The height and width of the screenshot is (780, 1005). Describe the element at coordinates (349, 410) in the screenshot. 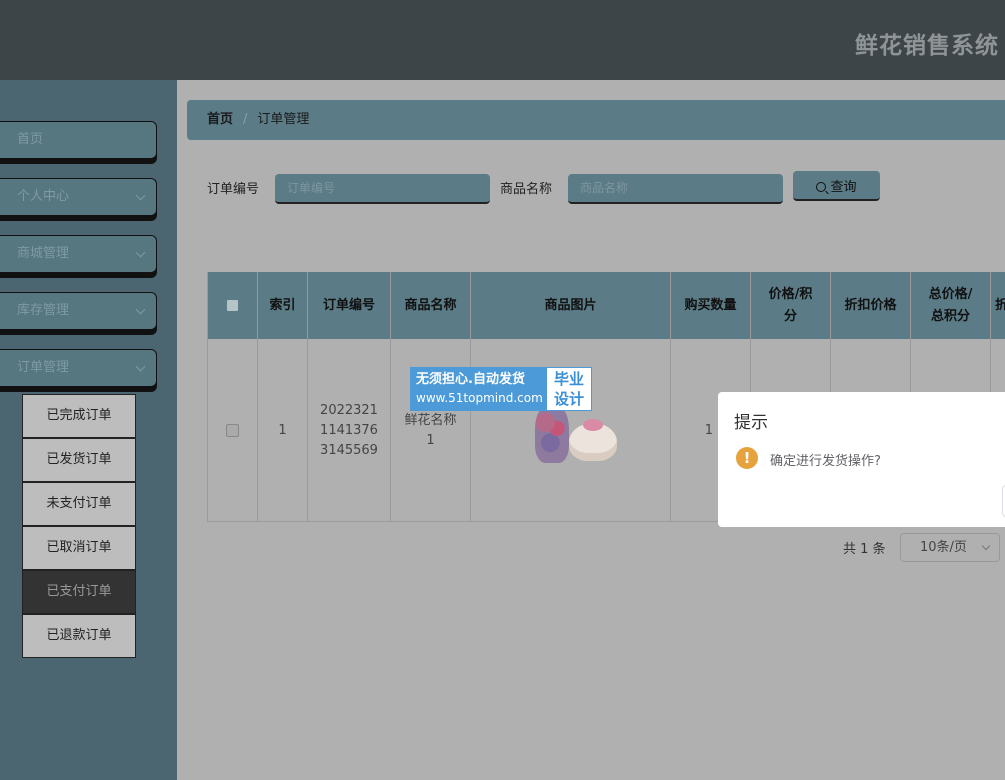

I see `order-no-line1: 2022321` at that location.